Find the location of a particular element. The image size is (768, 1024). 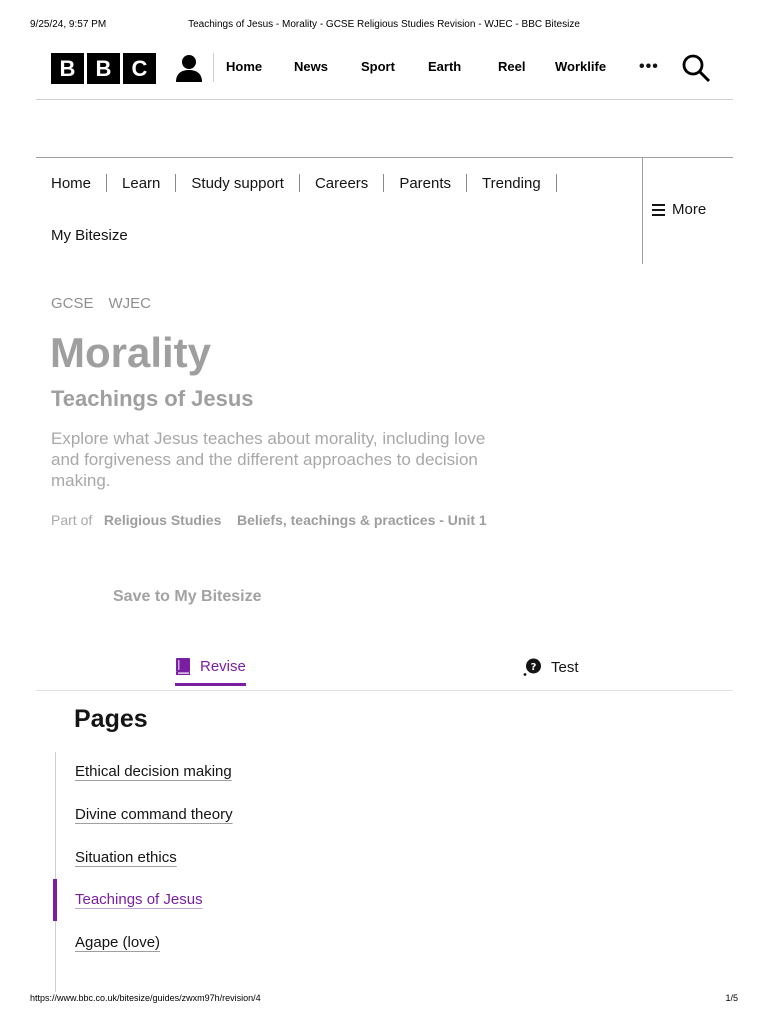

tab-revise: Revise is located at coordinates (210, 672).